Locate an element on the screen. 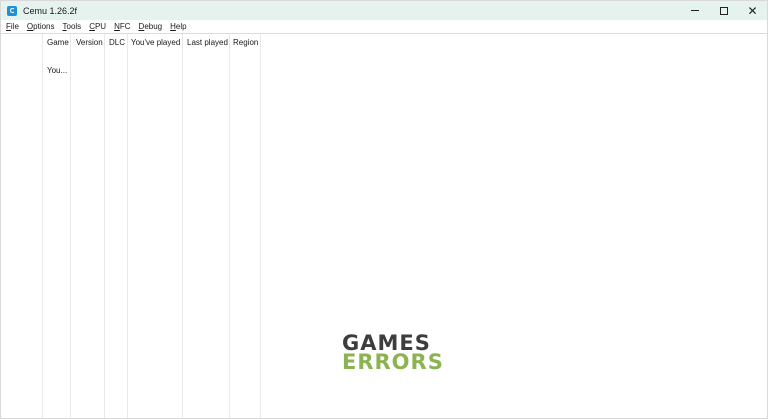  column-header-dlc: DLC is located at coordinates (117, 42).